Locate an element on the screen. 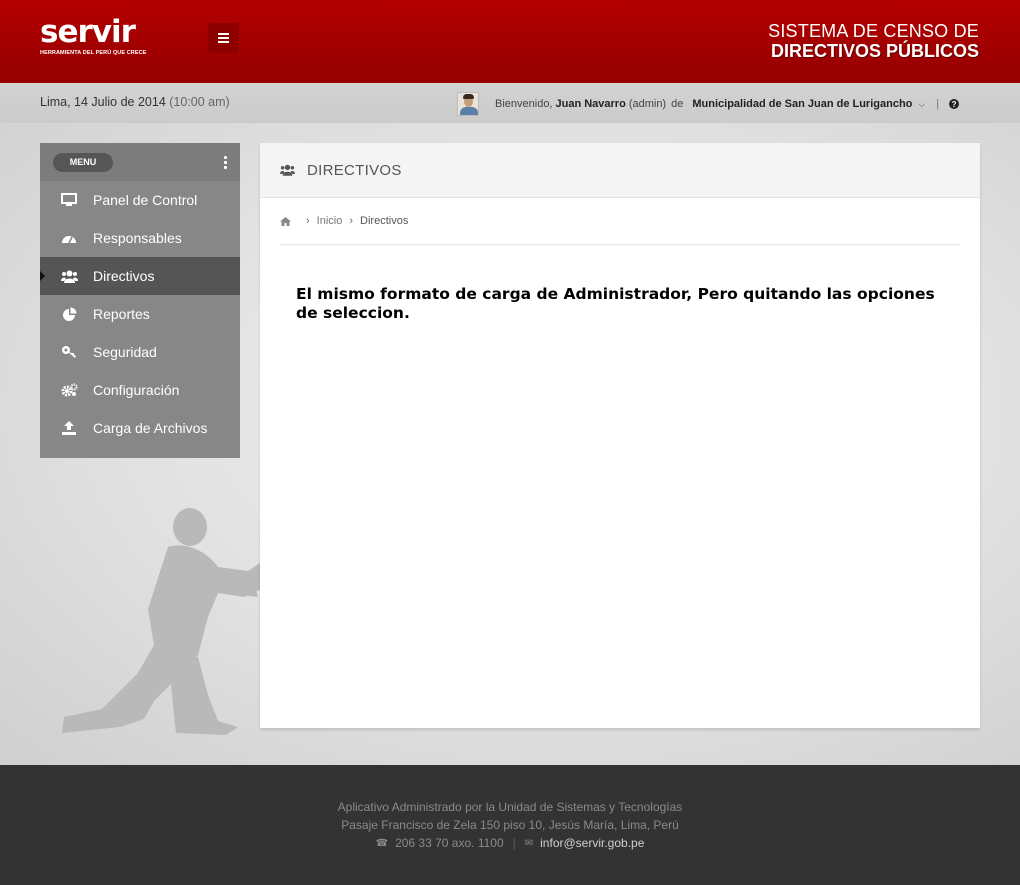 The height and width of the screenshot is (885, 1020). sidebar-item-label: Configuración is located at coordinates (136, 390).